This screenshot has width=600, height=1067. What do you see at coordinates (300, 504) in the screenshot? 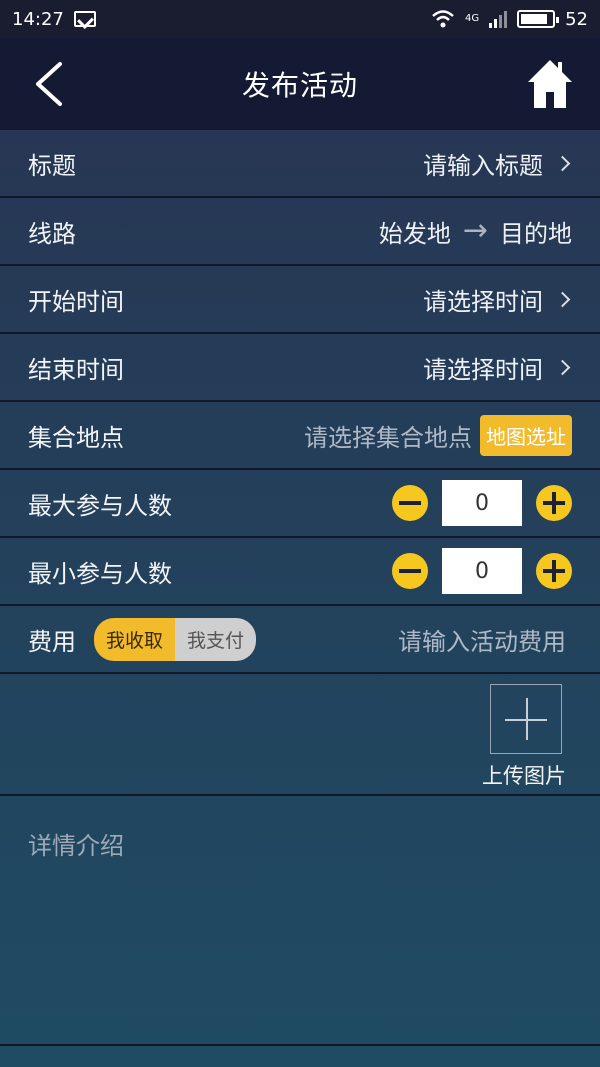
I see `max-participants-row: 最大参与人数 0` at bounding box center [300, 504].